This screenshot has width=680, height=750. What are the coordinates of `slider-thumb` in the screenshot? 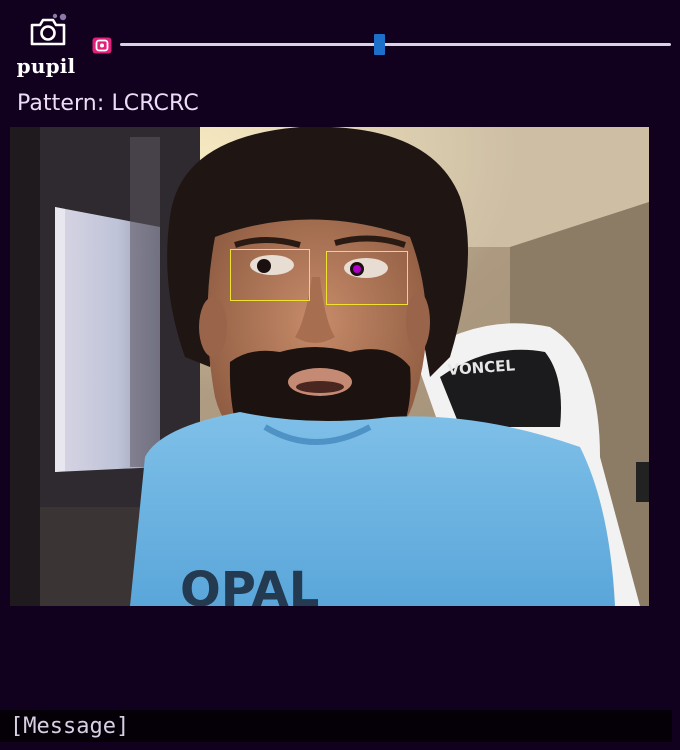 It's located at (379, 44).